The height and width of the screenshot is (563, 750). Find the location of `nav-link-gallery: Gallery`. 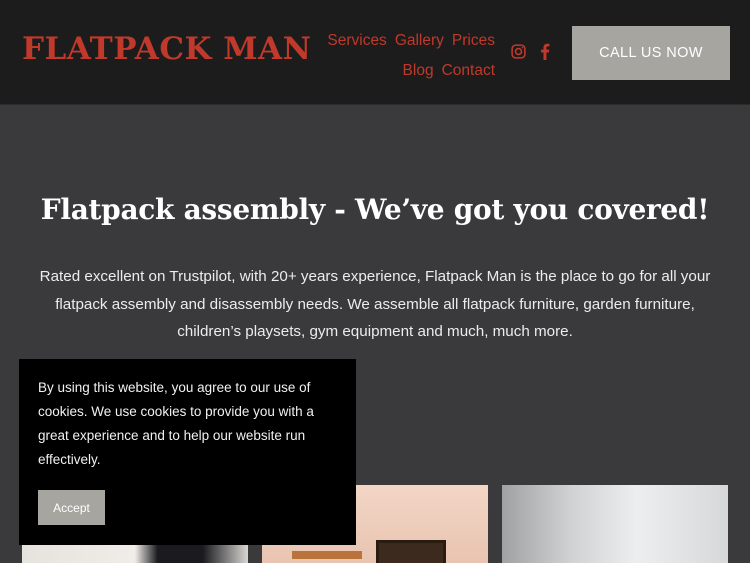

nav-link-gallery: Gallery is located at coordinates (419, 41).